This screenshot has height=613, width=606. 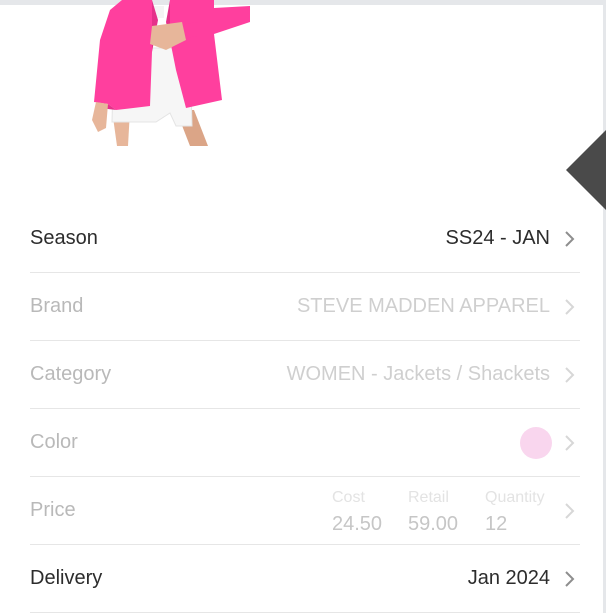 What do you see at coordinates (348, 497) in the screenshot?
I see `cost-header: Cost` at bounding box center [348, 497].